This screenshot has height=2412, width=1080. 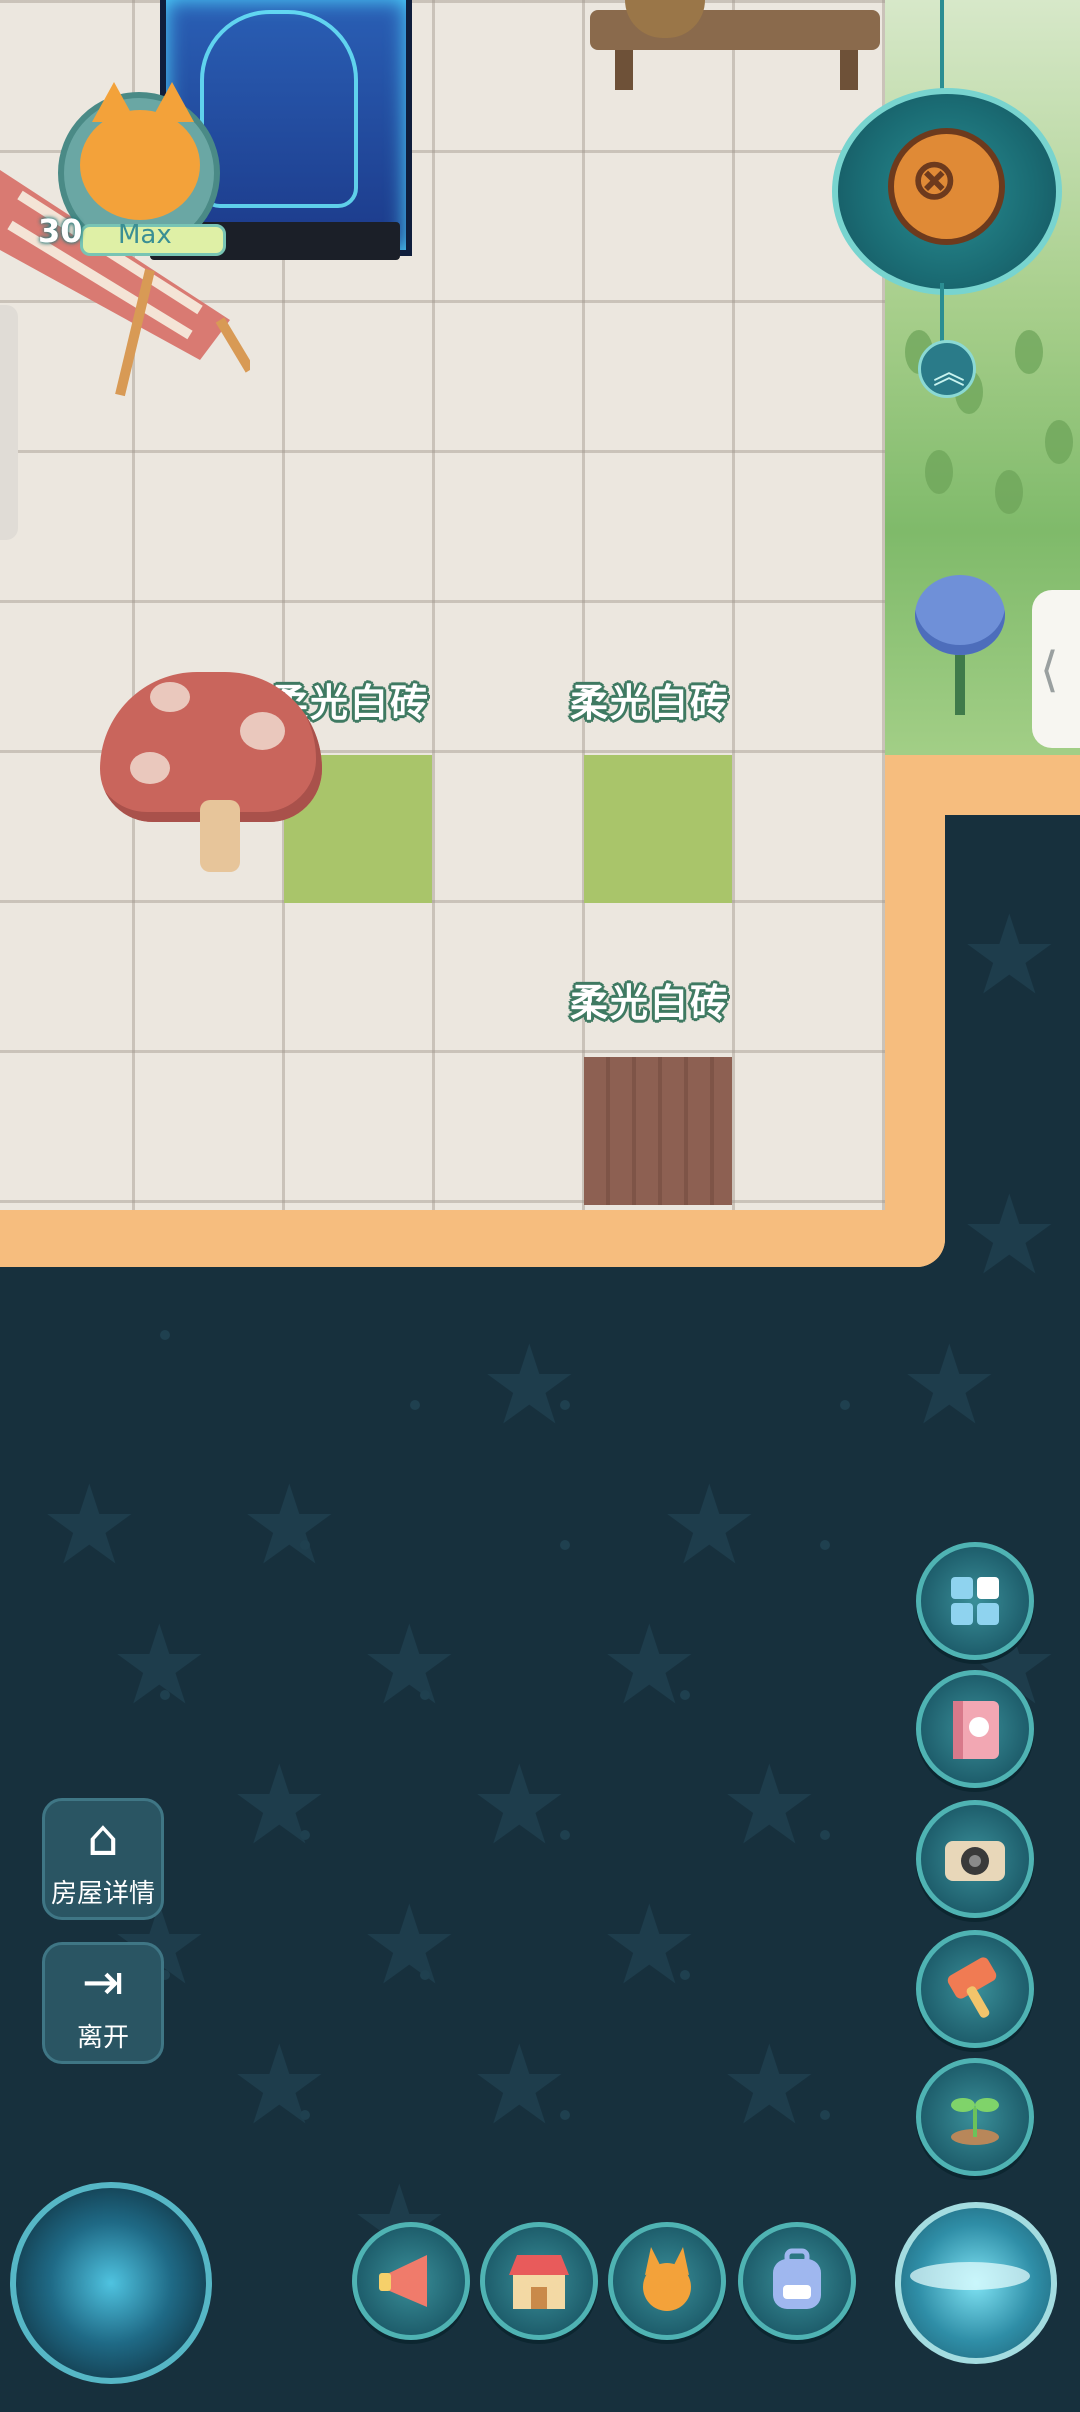 I want to click on flower-stem, so click(x=960, y=680).